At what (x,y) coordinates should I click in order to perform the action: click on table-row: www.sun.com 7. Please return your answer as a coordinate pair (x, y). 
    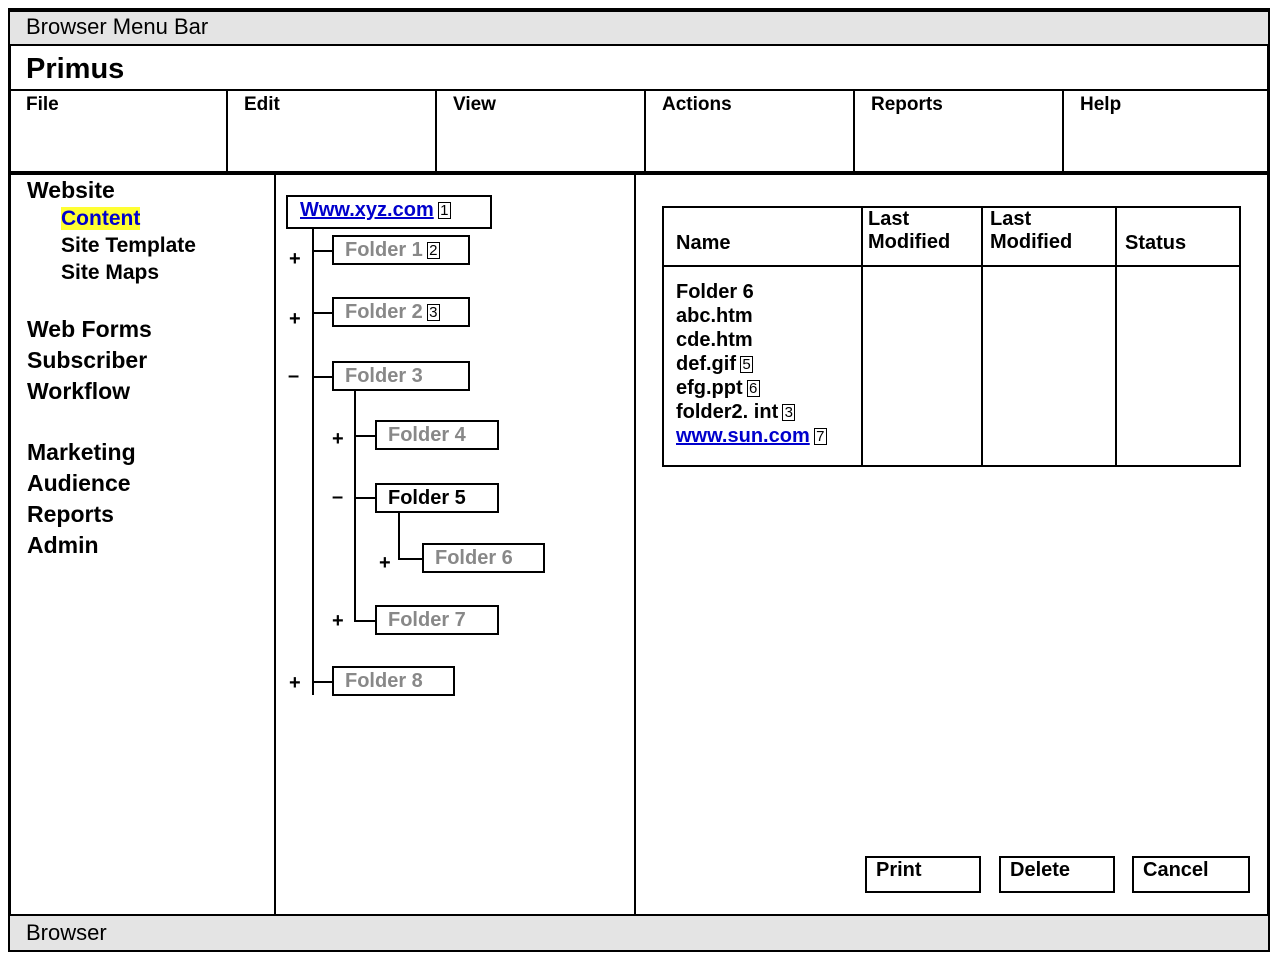
    Looking at the image, I should click on (768, 436).